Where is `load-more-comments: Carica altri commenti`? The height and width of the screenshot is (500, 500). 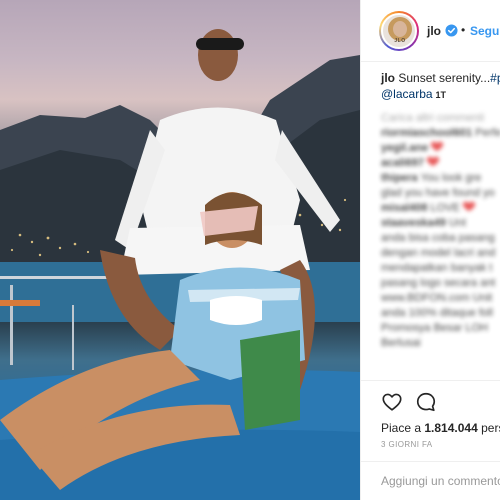
load-more-comments: Carica altri commenti is located at coordinates (440, 119).